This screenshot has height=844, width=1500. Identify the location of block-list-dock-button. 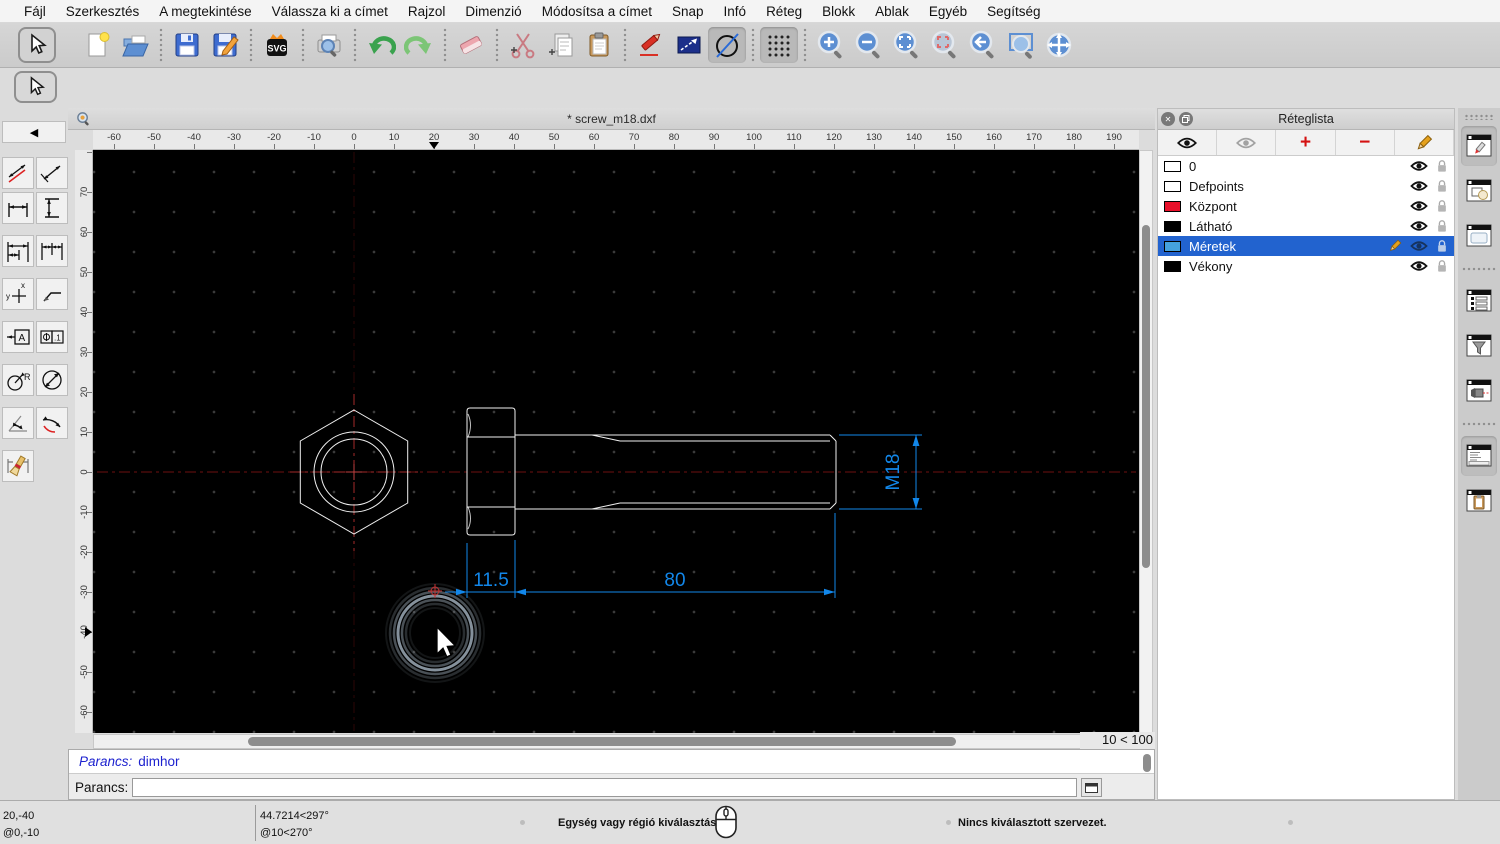
(1479, 191).